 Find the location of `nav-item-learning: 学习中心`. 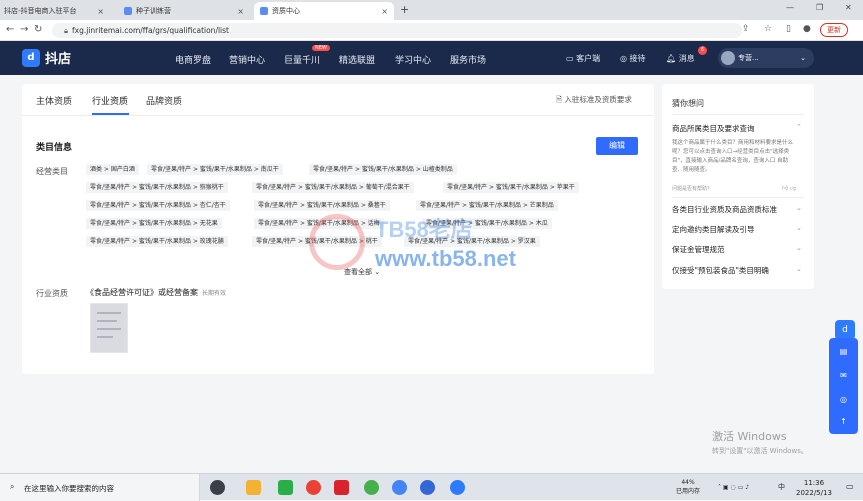

nav-item-learning: 学习中心 is located at coordinates (413, 59).